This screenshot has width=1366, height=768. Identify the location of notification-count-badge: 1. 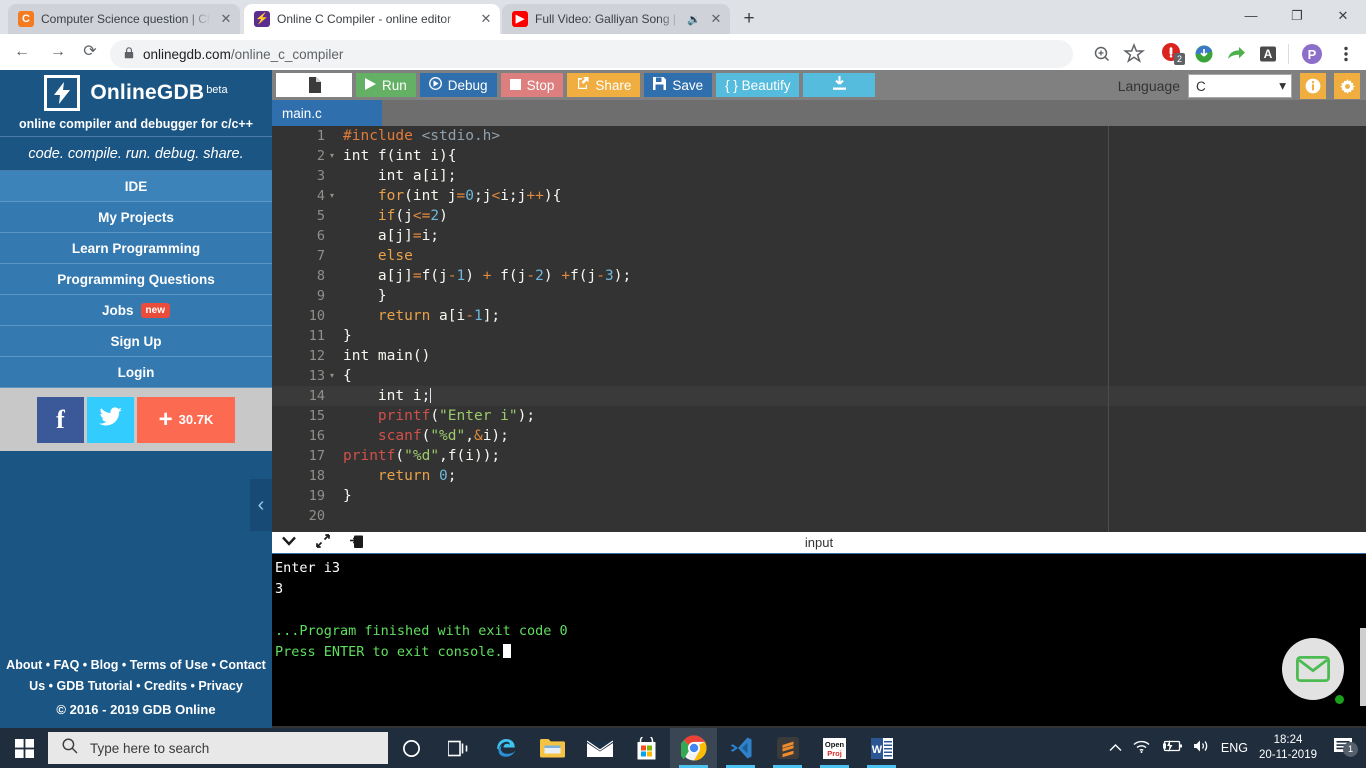
(1350, 749).